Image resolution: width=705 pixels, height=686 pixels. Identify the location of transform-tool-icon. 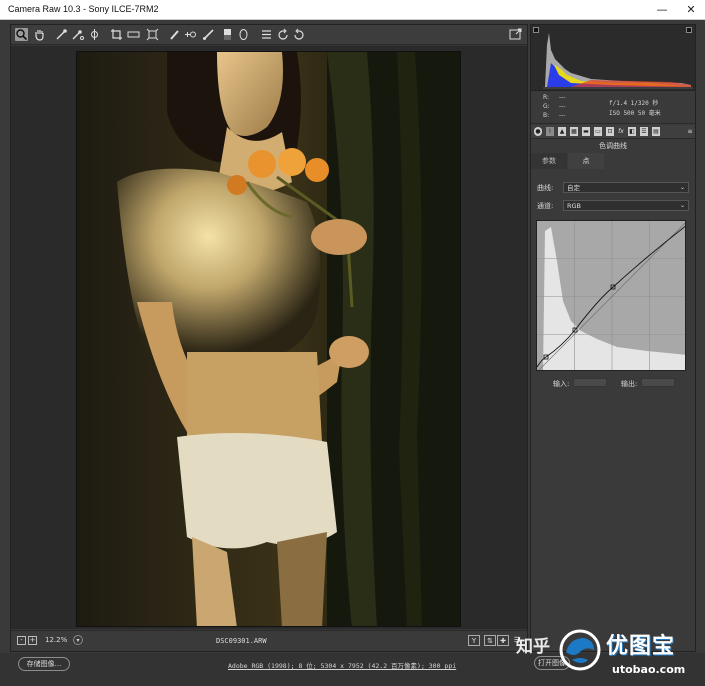
(152, 34).